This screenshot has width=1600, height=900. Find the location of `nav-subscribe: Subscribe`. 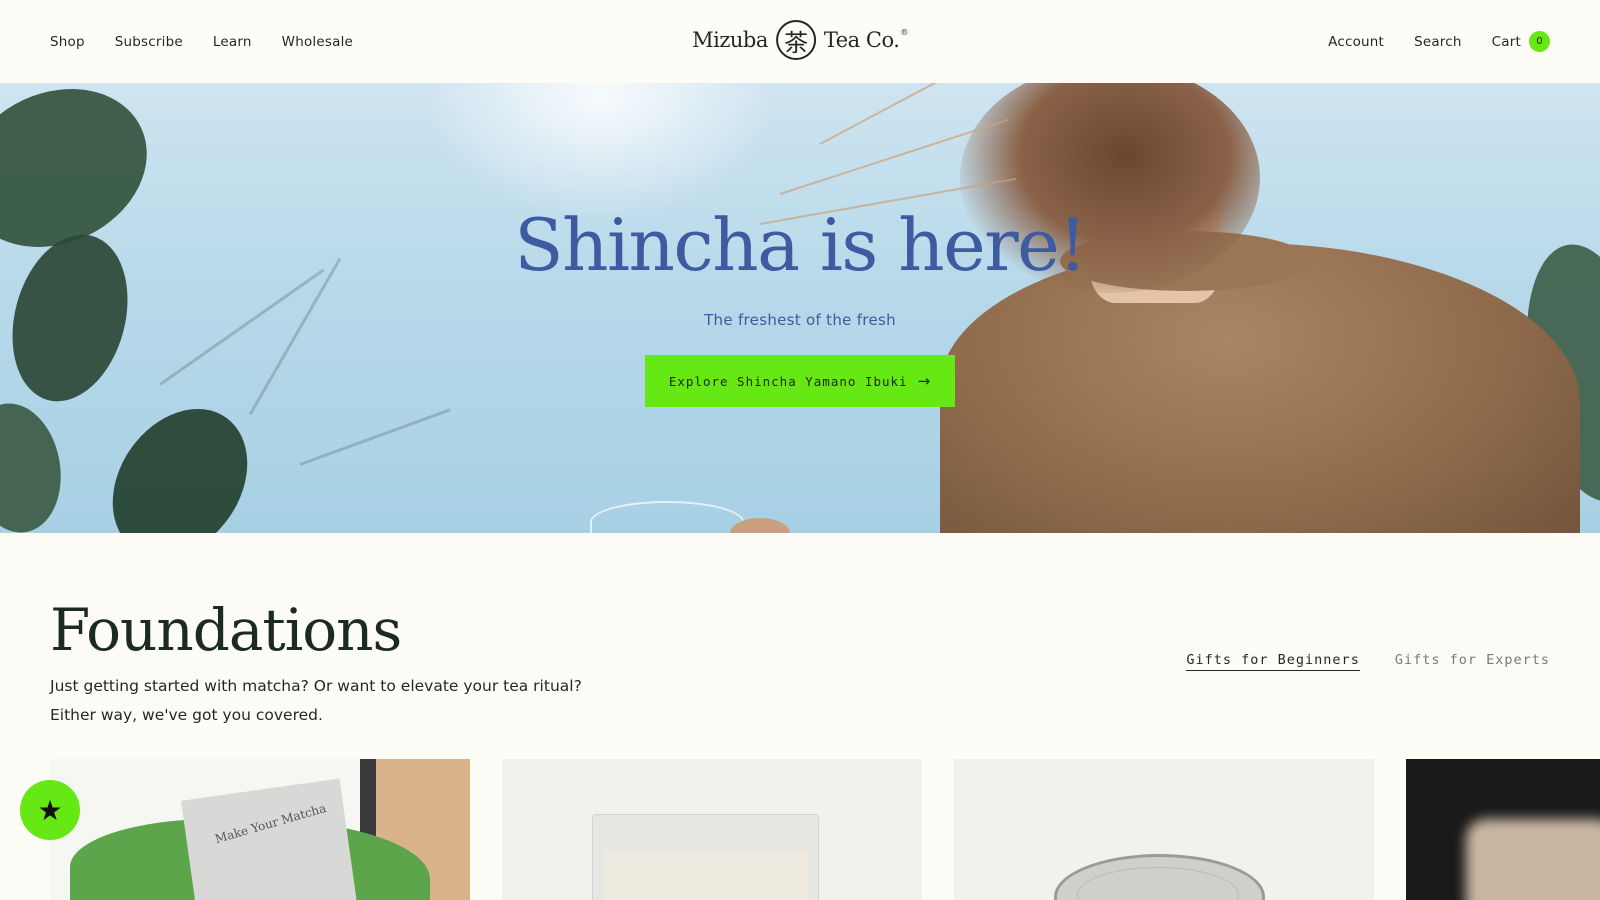

nav-subscribe: Subscribe is located at coordinates (149, 42).